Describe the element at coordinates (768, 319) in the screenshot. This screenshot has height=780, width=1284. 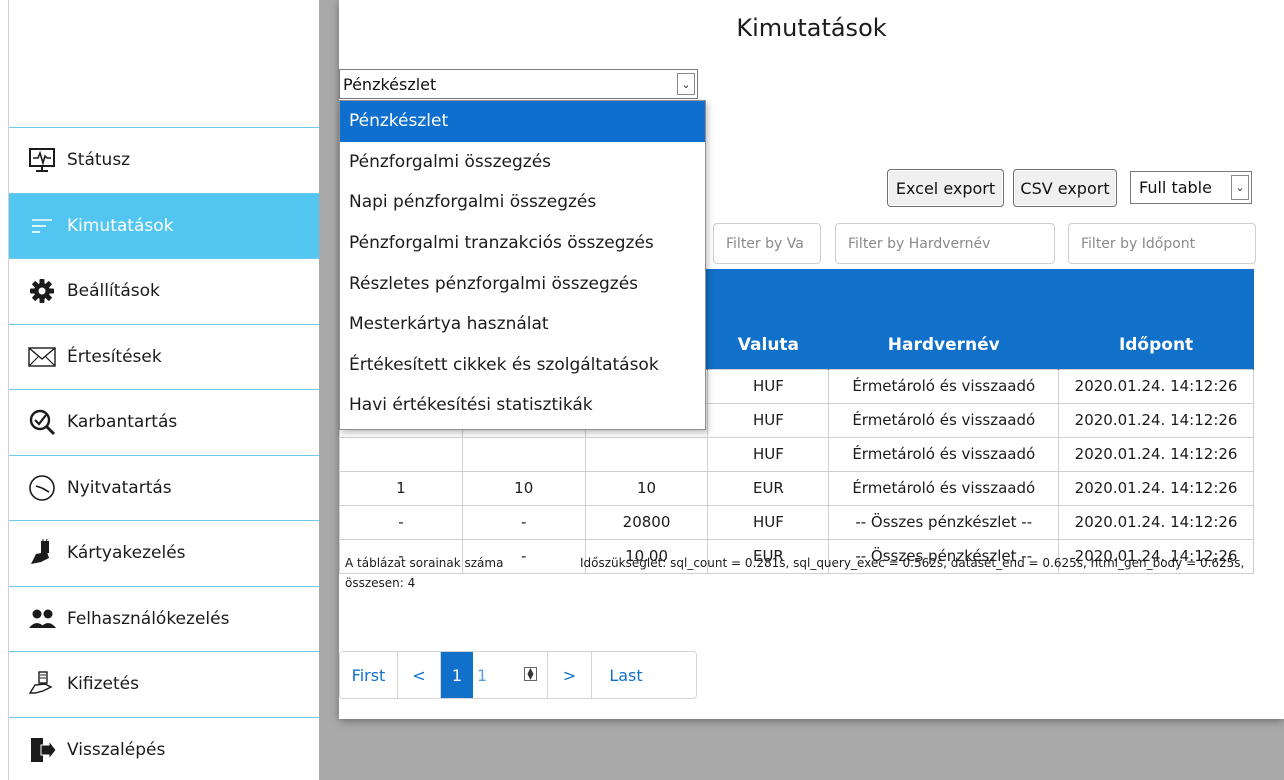
I see `column-header-valuta: Valuta` at that location.